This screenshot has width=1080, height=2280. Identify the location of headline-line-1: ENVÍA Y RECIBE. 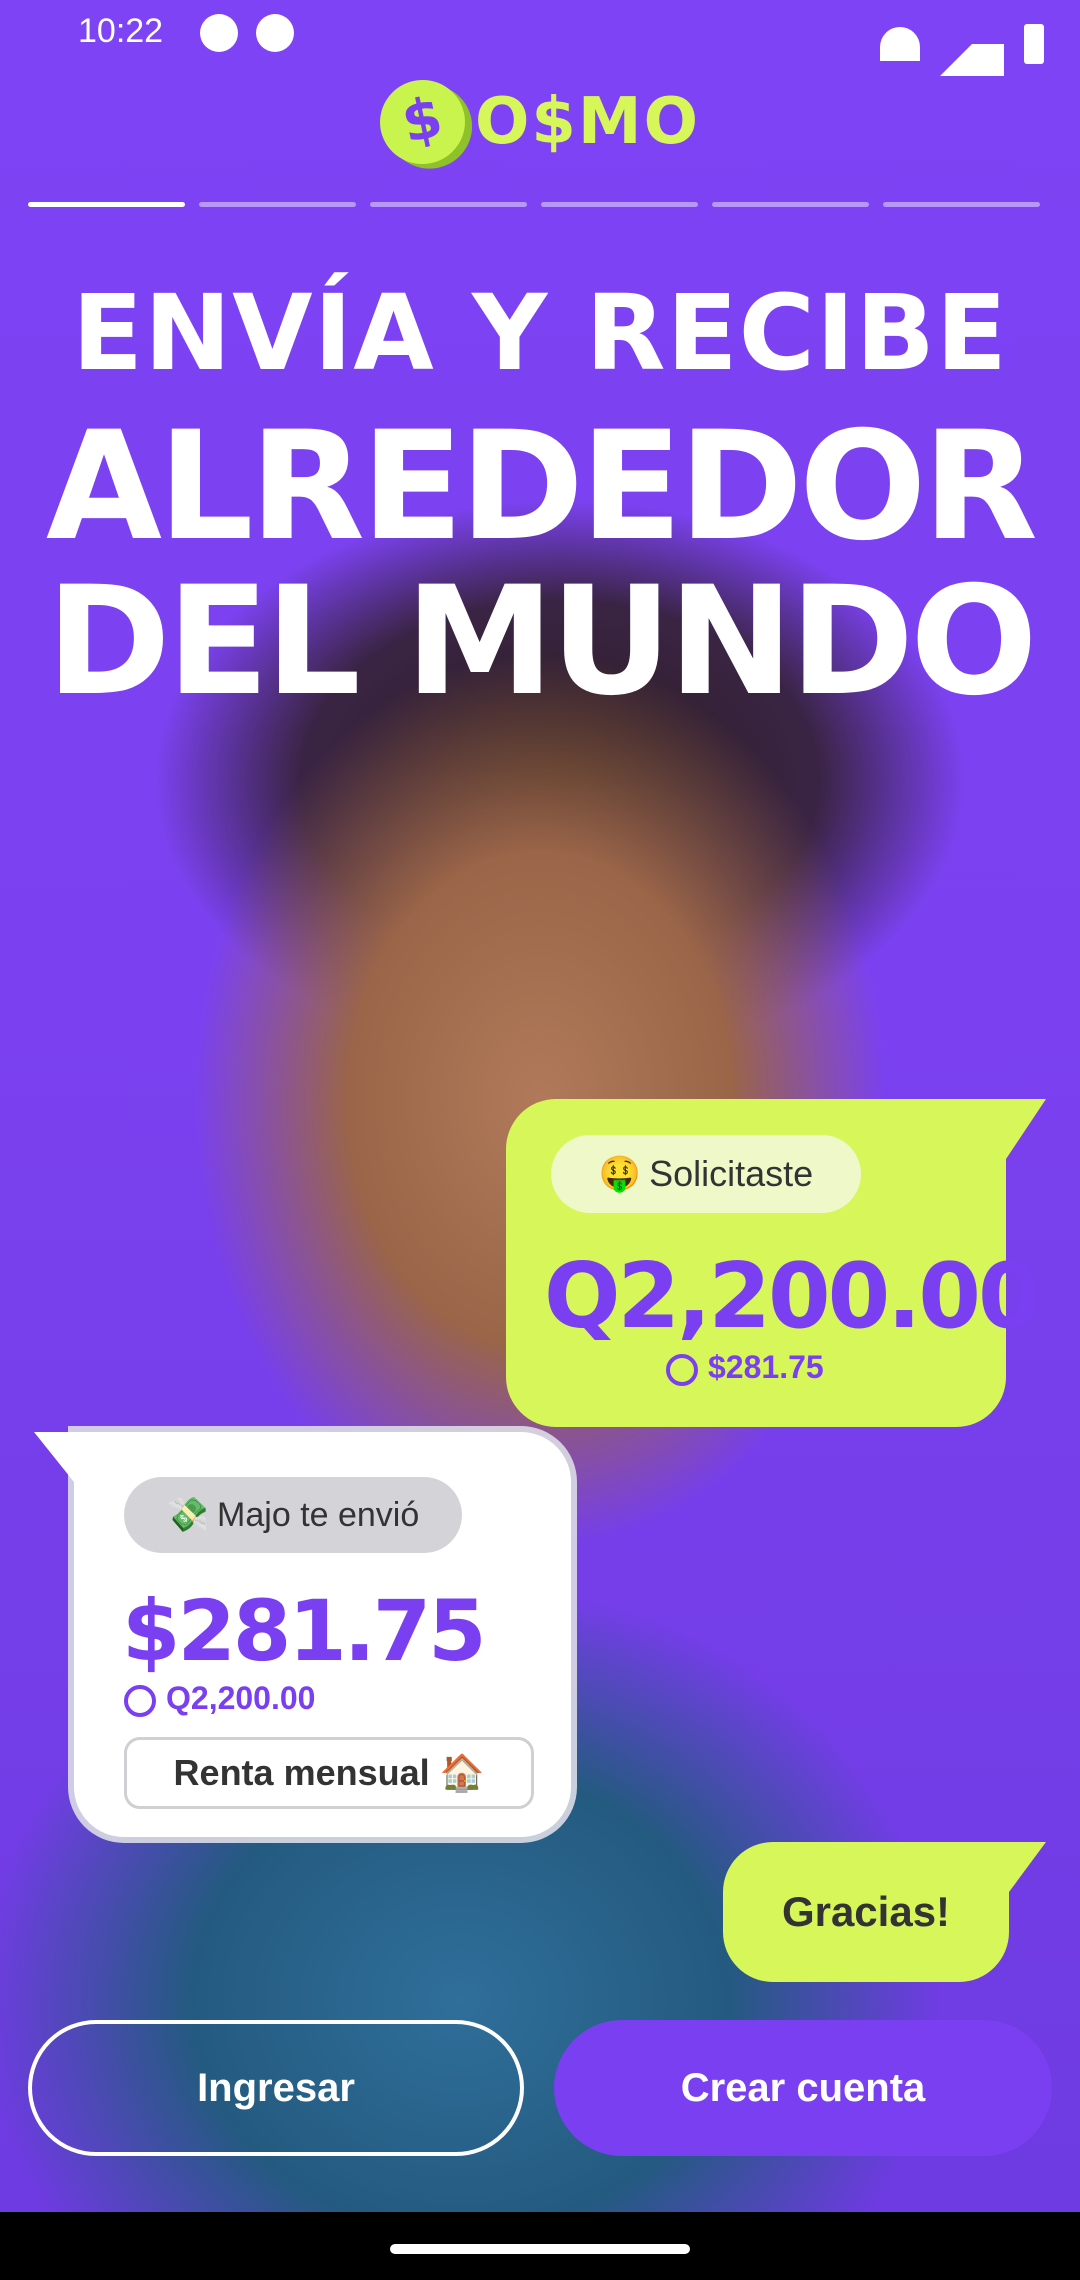
(540, 333).